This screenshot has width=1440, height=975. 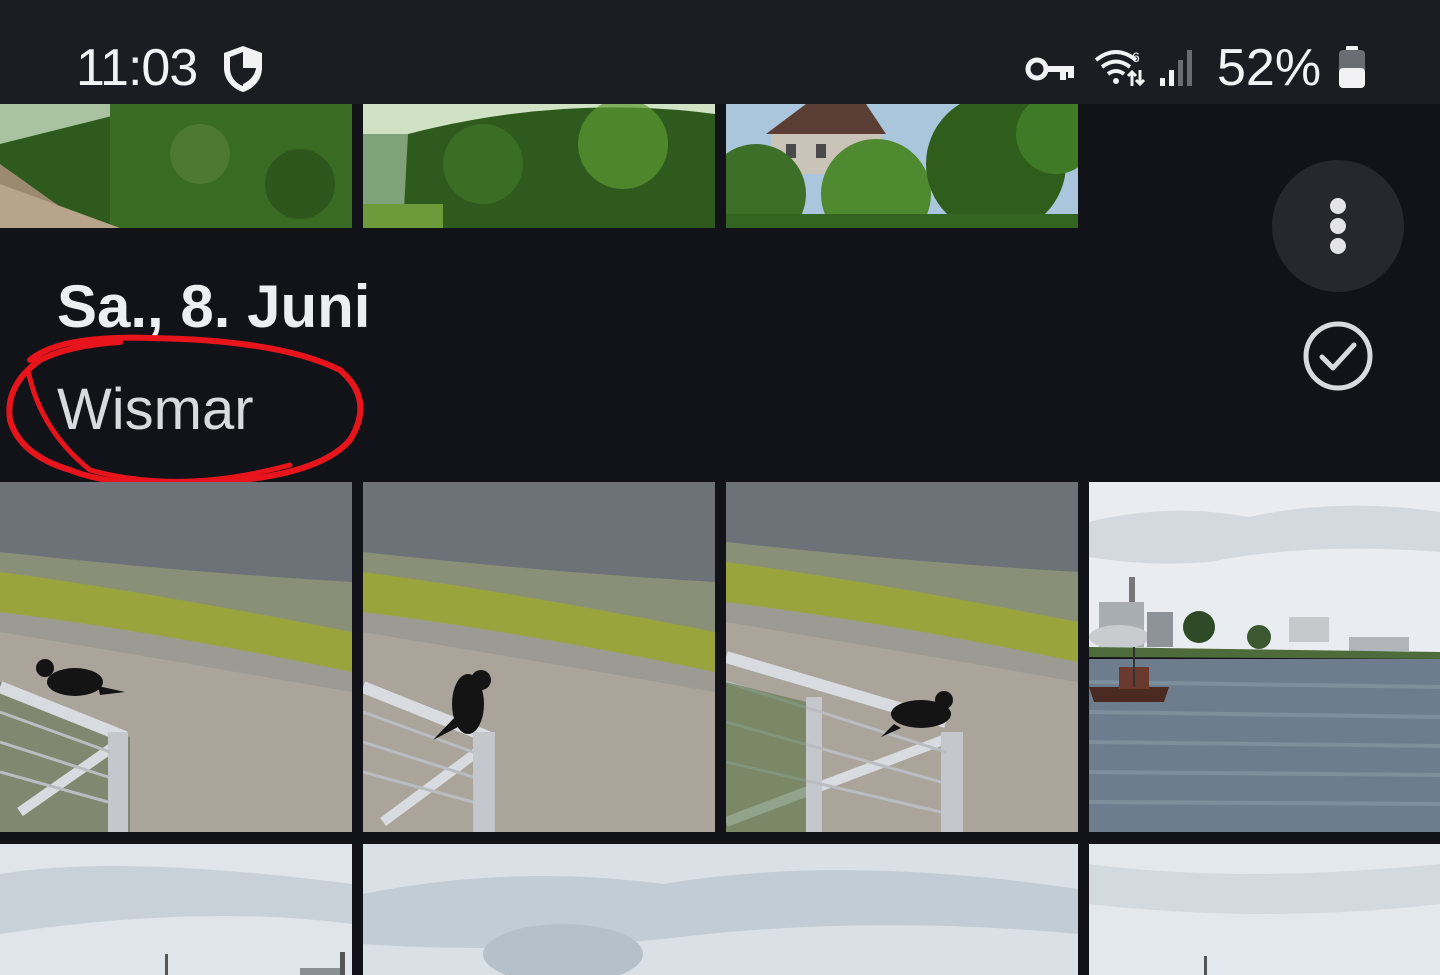 What do you see at coordinates (214, 306) in the screenshot?
I see `section-date: Sa., 8. Juni` at bounding box center [214, 306].